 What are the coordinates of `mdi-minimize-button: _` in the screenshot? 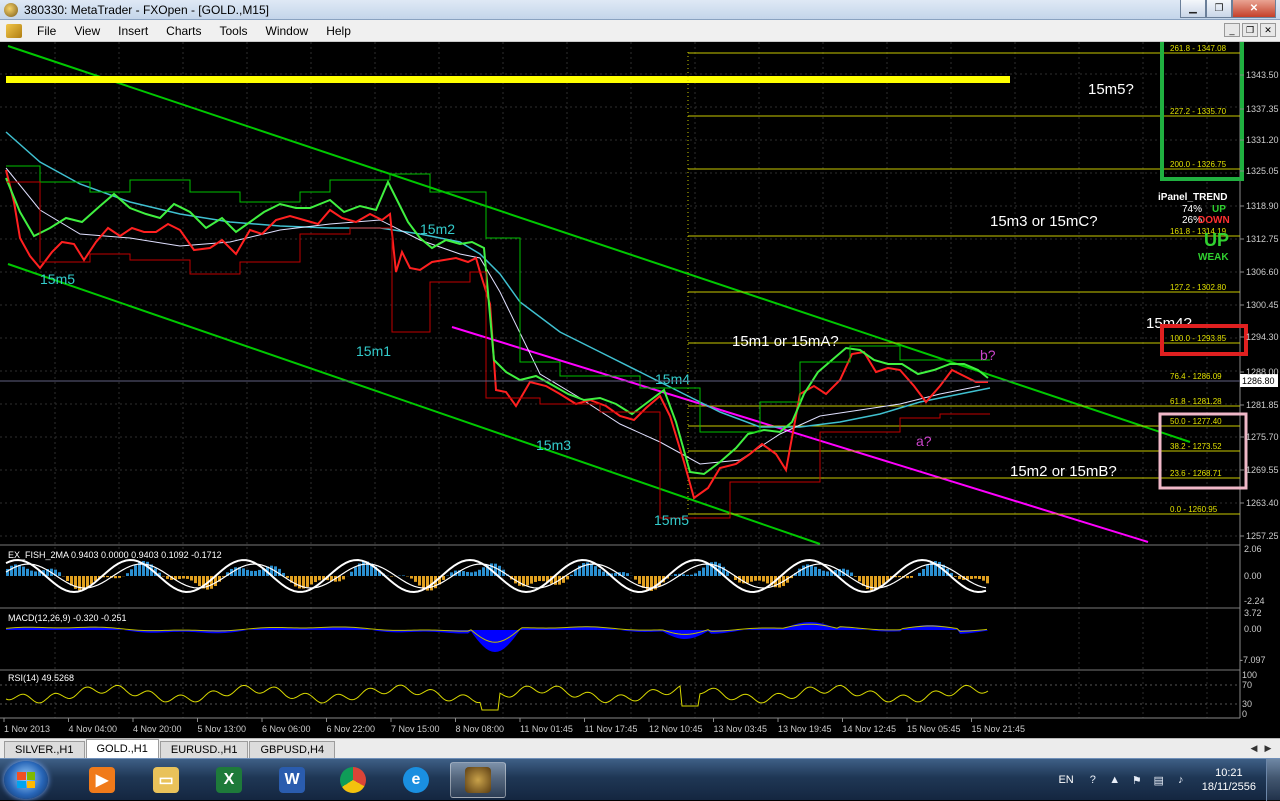 It's located at (1232, 30).